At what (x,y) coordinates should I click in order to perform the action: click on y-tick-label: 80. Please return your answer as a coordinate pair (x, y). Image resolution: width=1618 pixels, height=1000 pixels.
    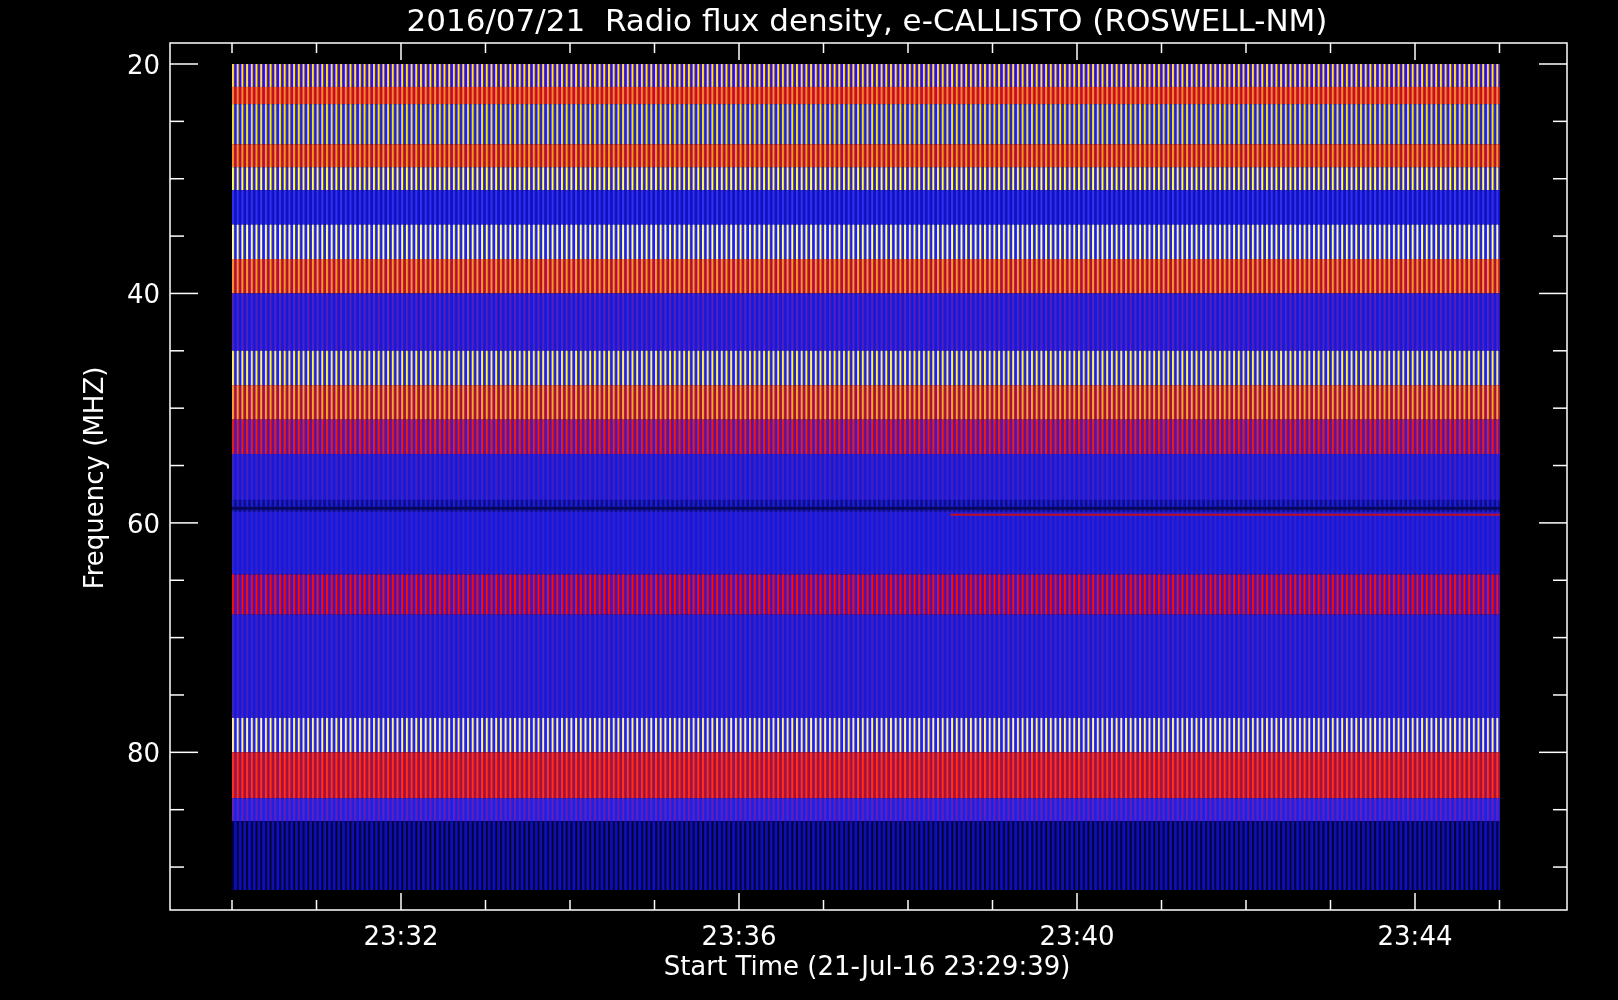
    Looking at the image, I should click on (143, 753).